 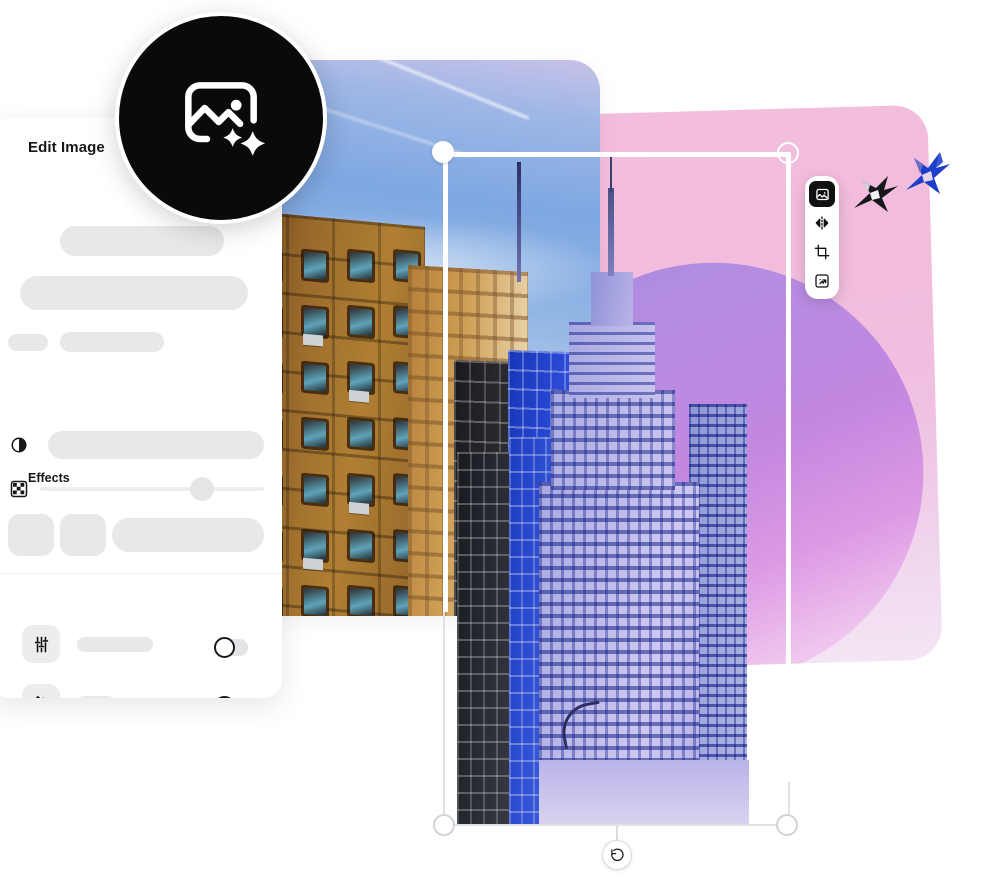 What do you see at coordinates (611, 232) in the screenshot?
I see `esb-mast` at bounding box center [611, 232].